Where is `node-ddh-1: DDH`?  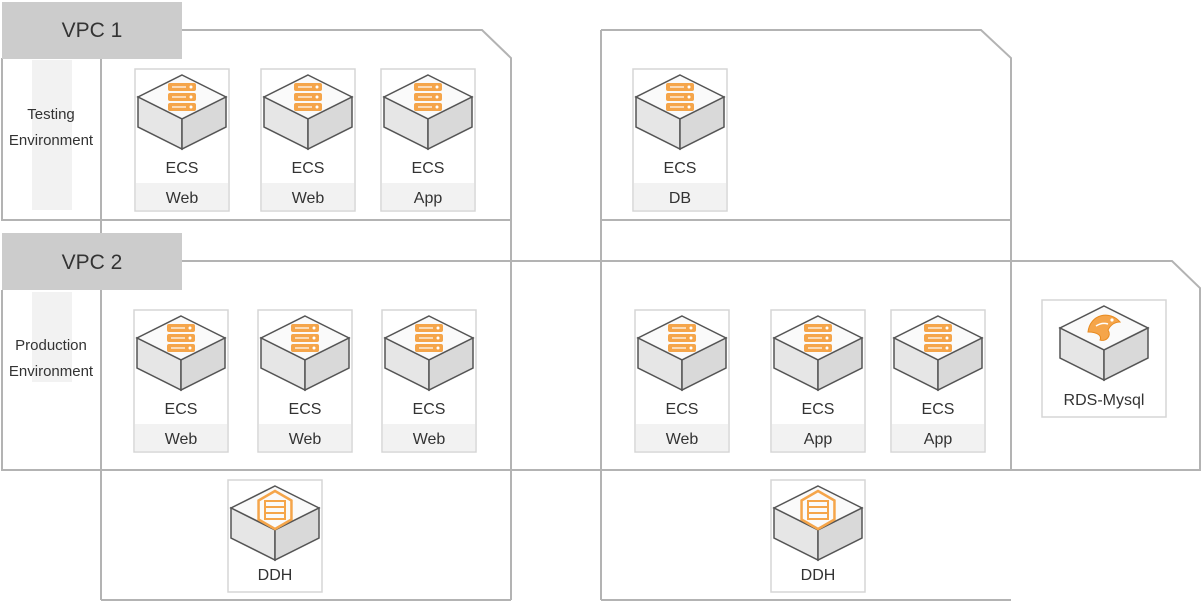
node-ddh-1: DDH is located at coordinates (275, 536).